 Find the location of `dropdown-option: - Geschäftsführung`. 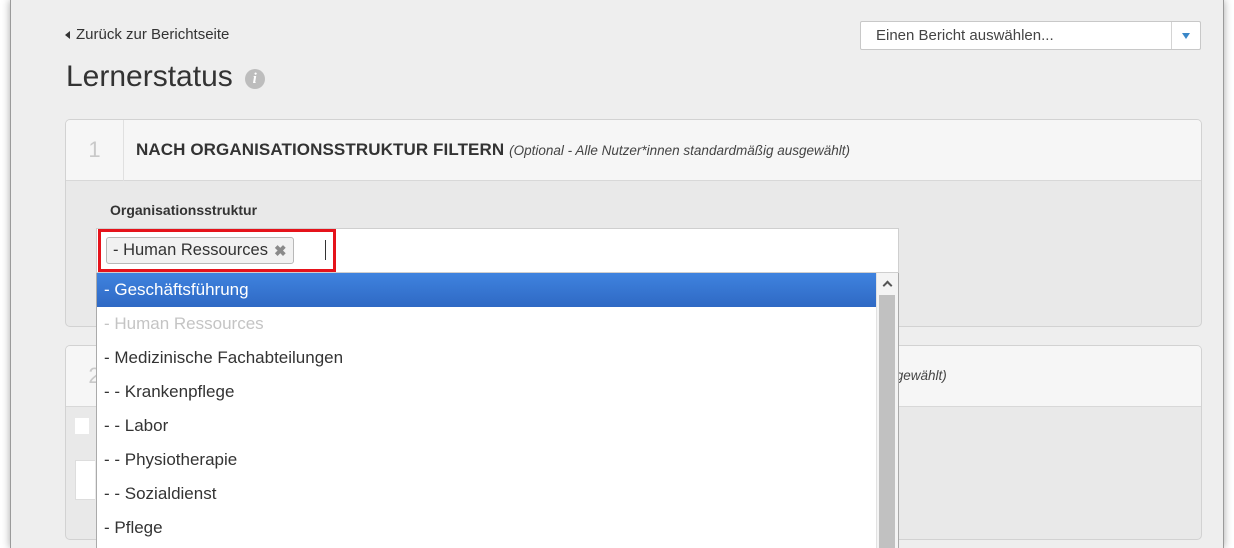

dropdown-option: - Geschäftsführung is located at coordinates (487, 290).